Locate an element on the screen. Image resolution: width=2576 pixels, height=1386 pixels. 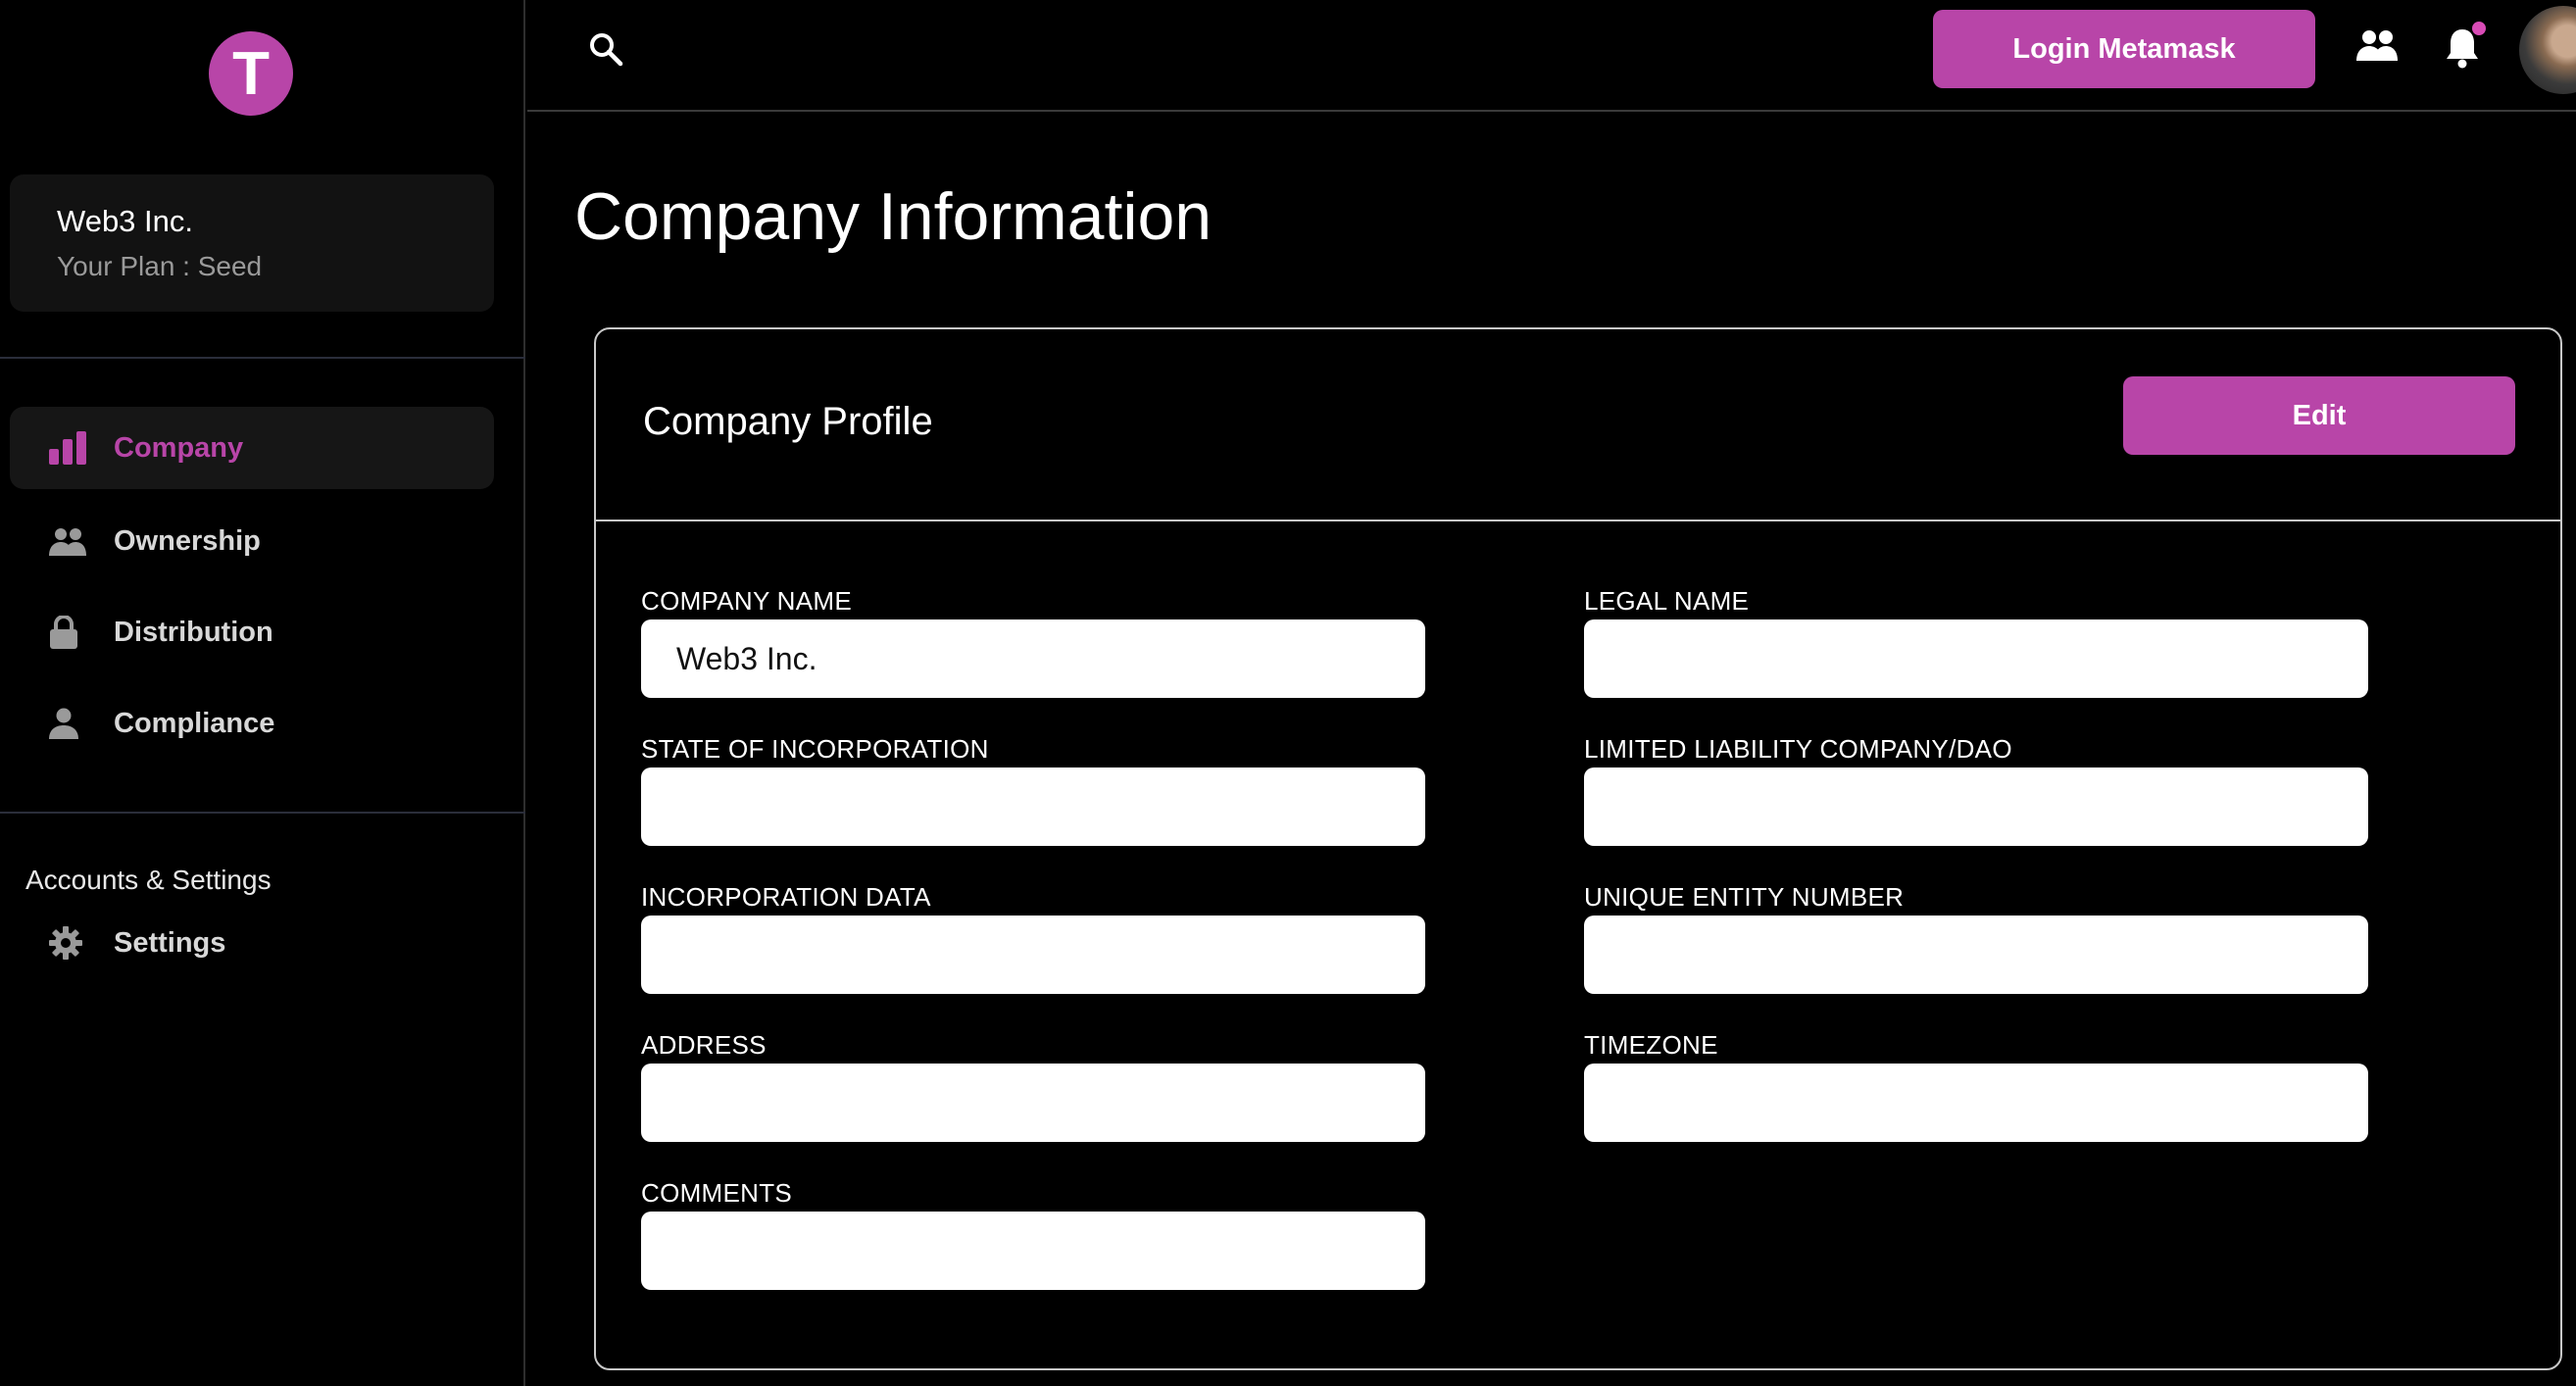
field-label: TIMEZONE is located at coordinates (1651, 1045).